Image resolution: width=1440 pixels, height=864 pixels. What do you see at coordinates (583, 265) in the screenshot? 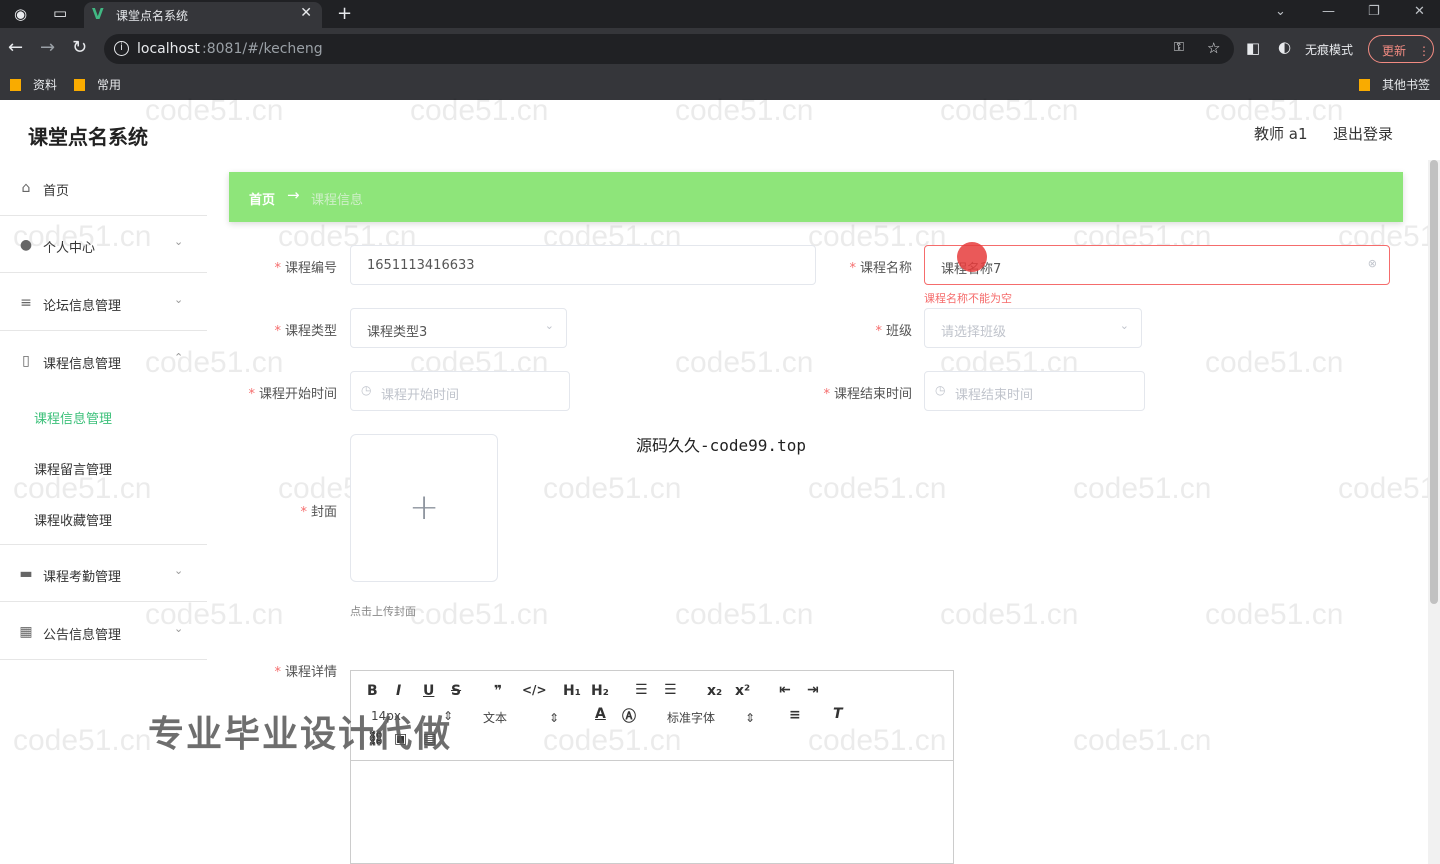
I see `course-no-input: 1651113416633` at bounding box center [583, 265].